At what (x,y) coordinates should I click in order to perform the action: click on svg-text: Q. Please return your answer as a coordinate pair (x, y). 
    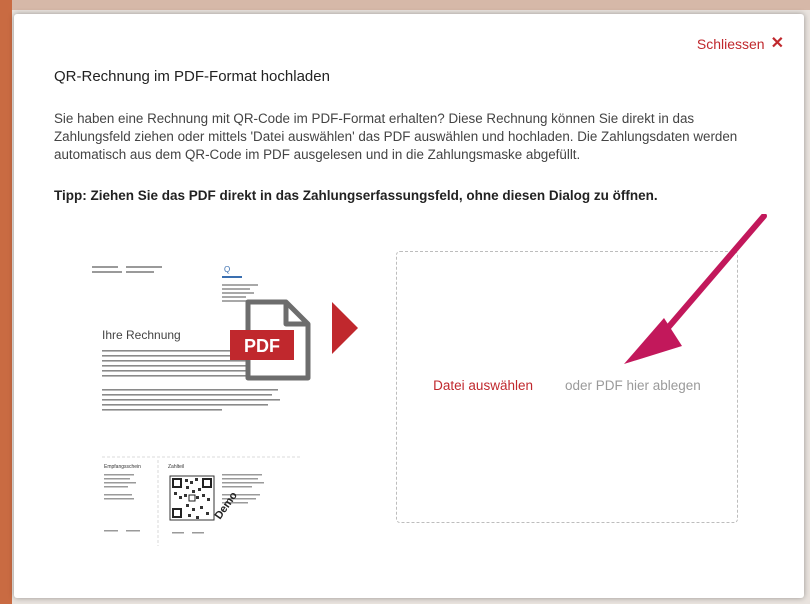
    Looking at the image, I should click on (227, 269).